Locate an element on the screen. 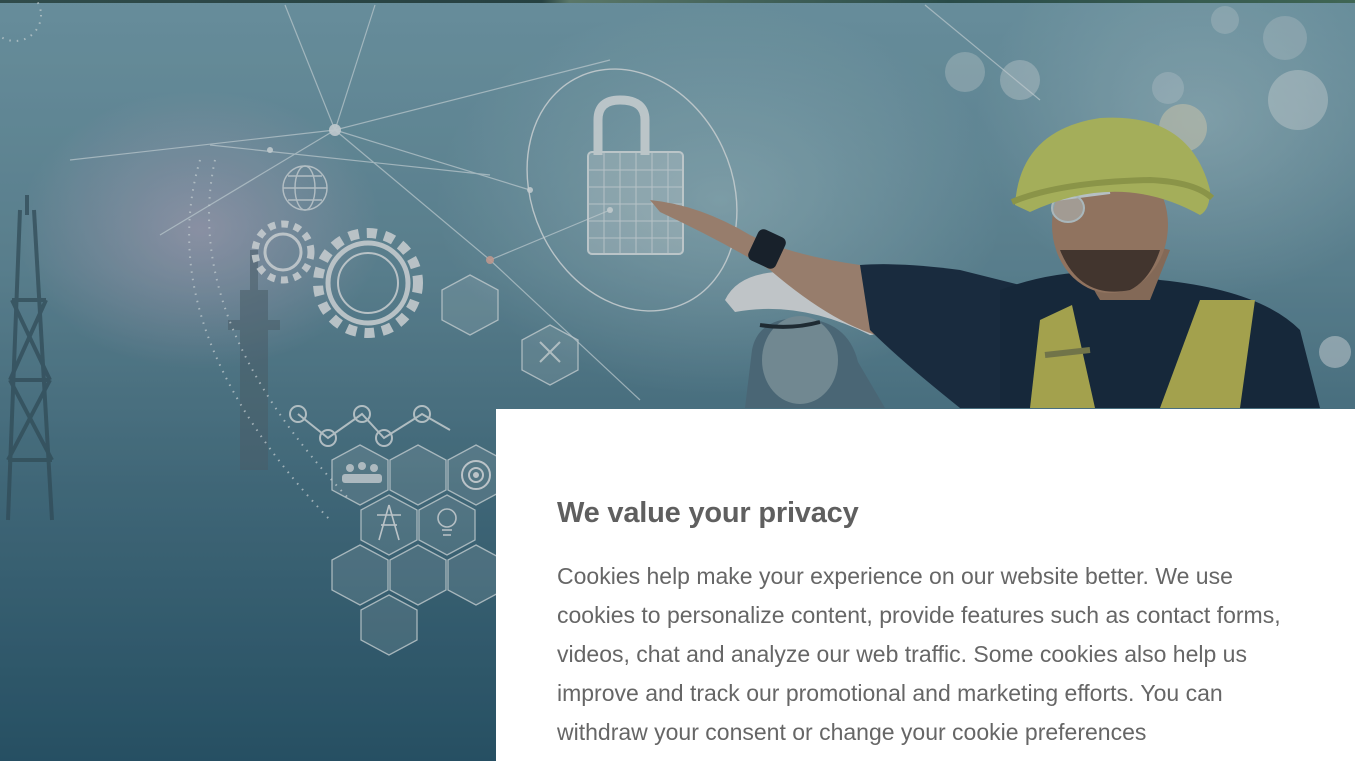  oil-rig-left is located at coordinates (30, 358).